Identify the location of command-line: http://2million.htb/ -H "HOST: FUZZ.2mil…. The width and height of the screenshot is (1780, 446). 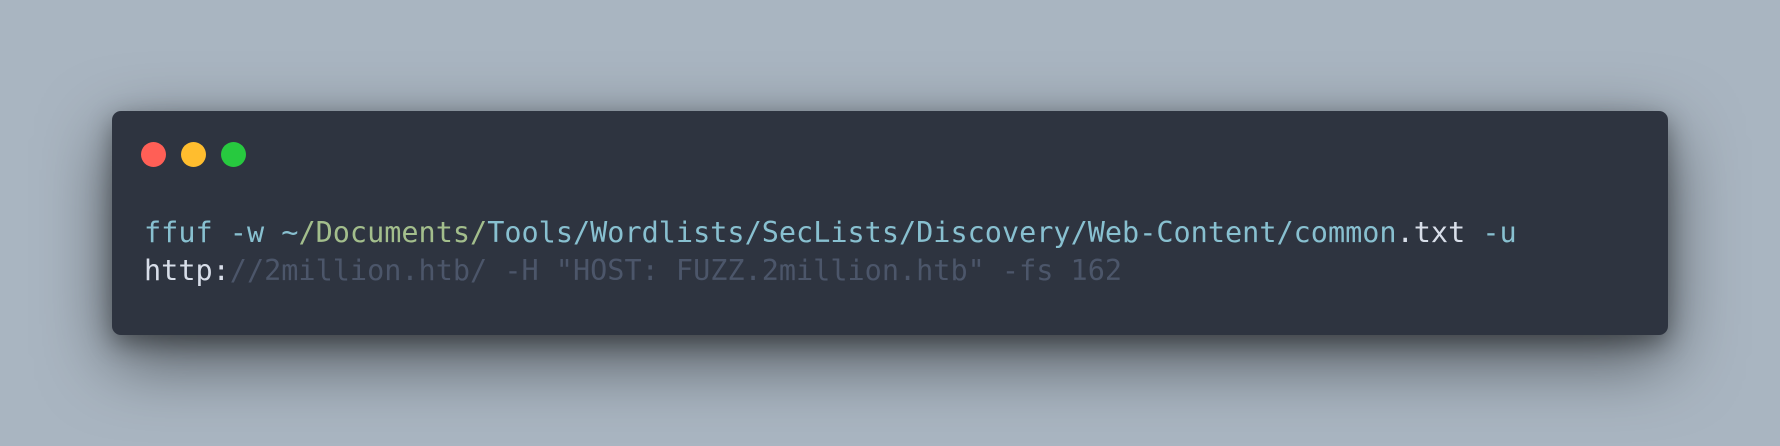
(830, 271).